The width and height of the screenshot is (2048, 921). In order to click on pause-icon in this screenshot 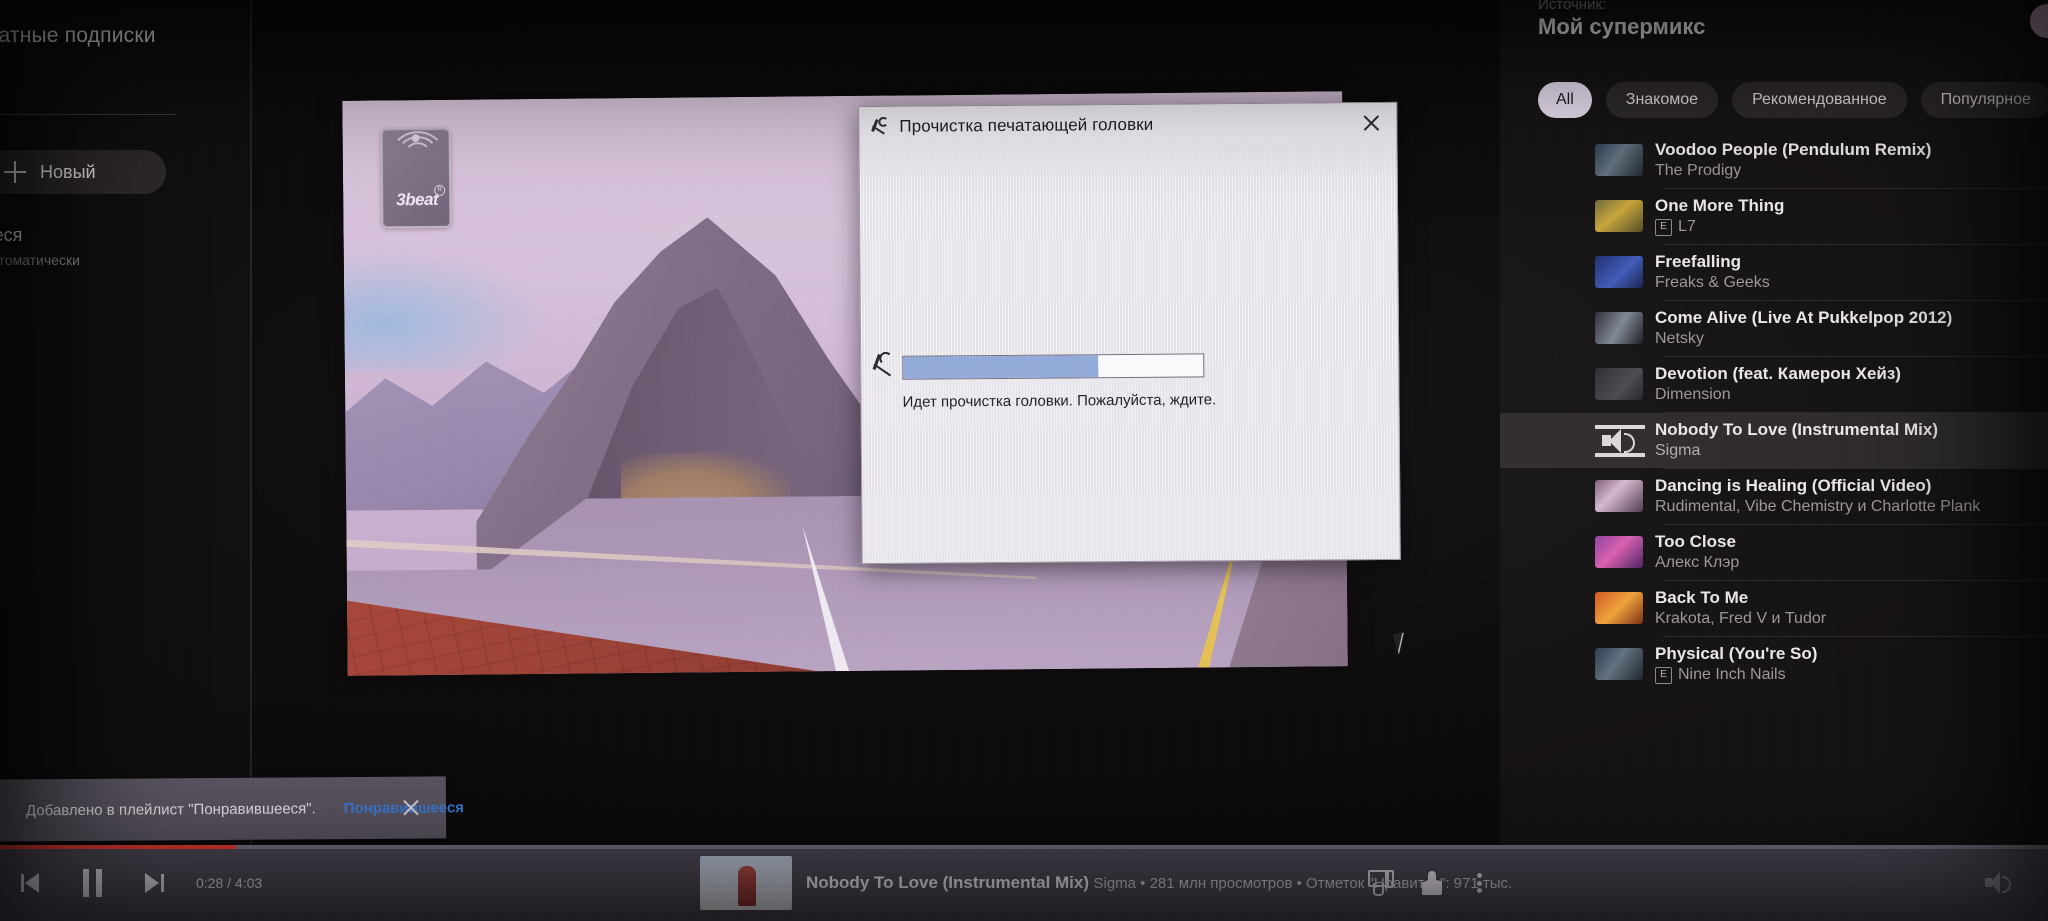, I will do `click(93, 883)`.